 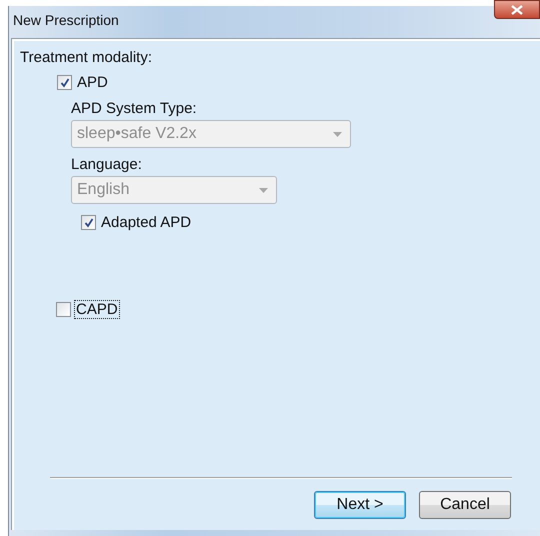 I want to click on checkbox-label: APD, so click(x=92, y=82).